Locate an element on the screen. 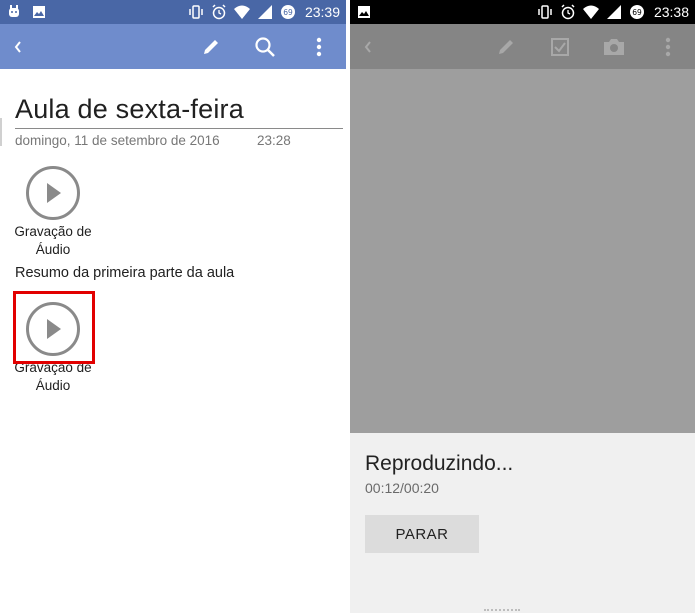 The width and height of the screenshot is (695, 613). edge-marker is located at coordinates (1, 132).